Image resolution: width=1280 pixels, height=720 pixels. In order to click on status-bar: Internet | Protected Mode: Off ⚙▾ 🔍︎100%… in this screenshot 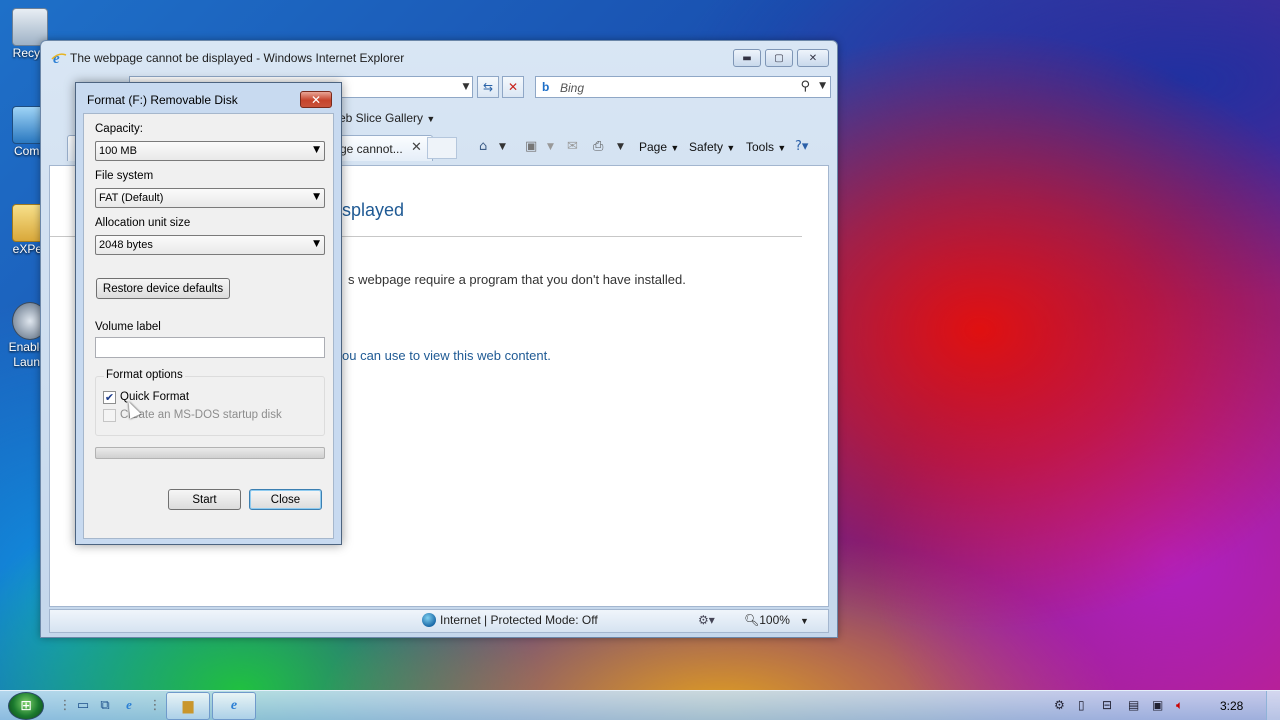, I will do `click(439, 621)`.